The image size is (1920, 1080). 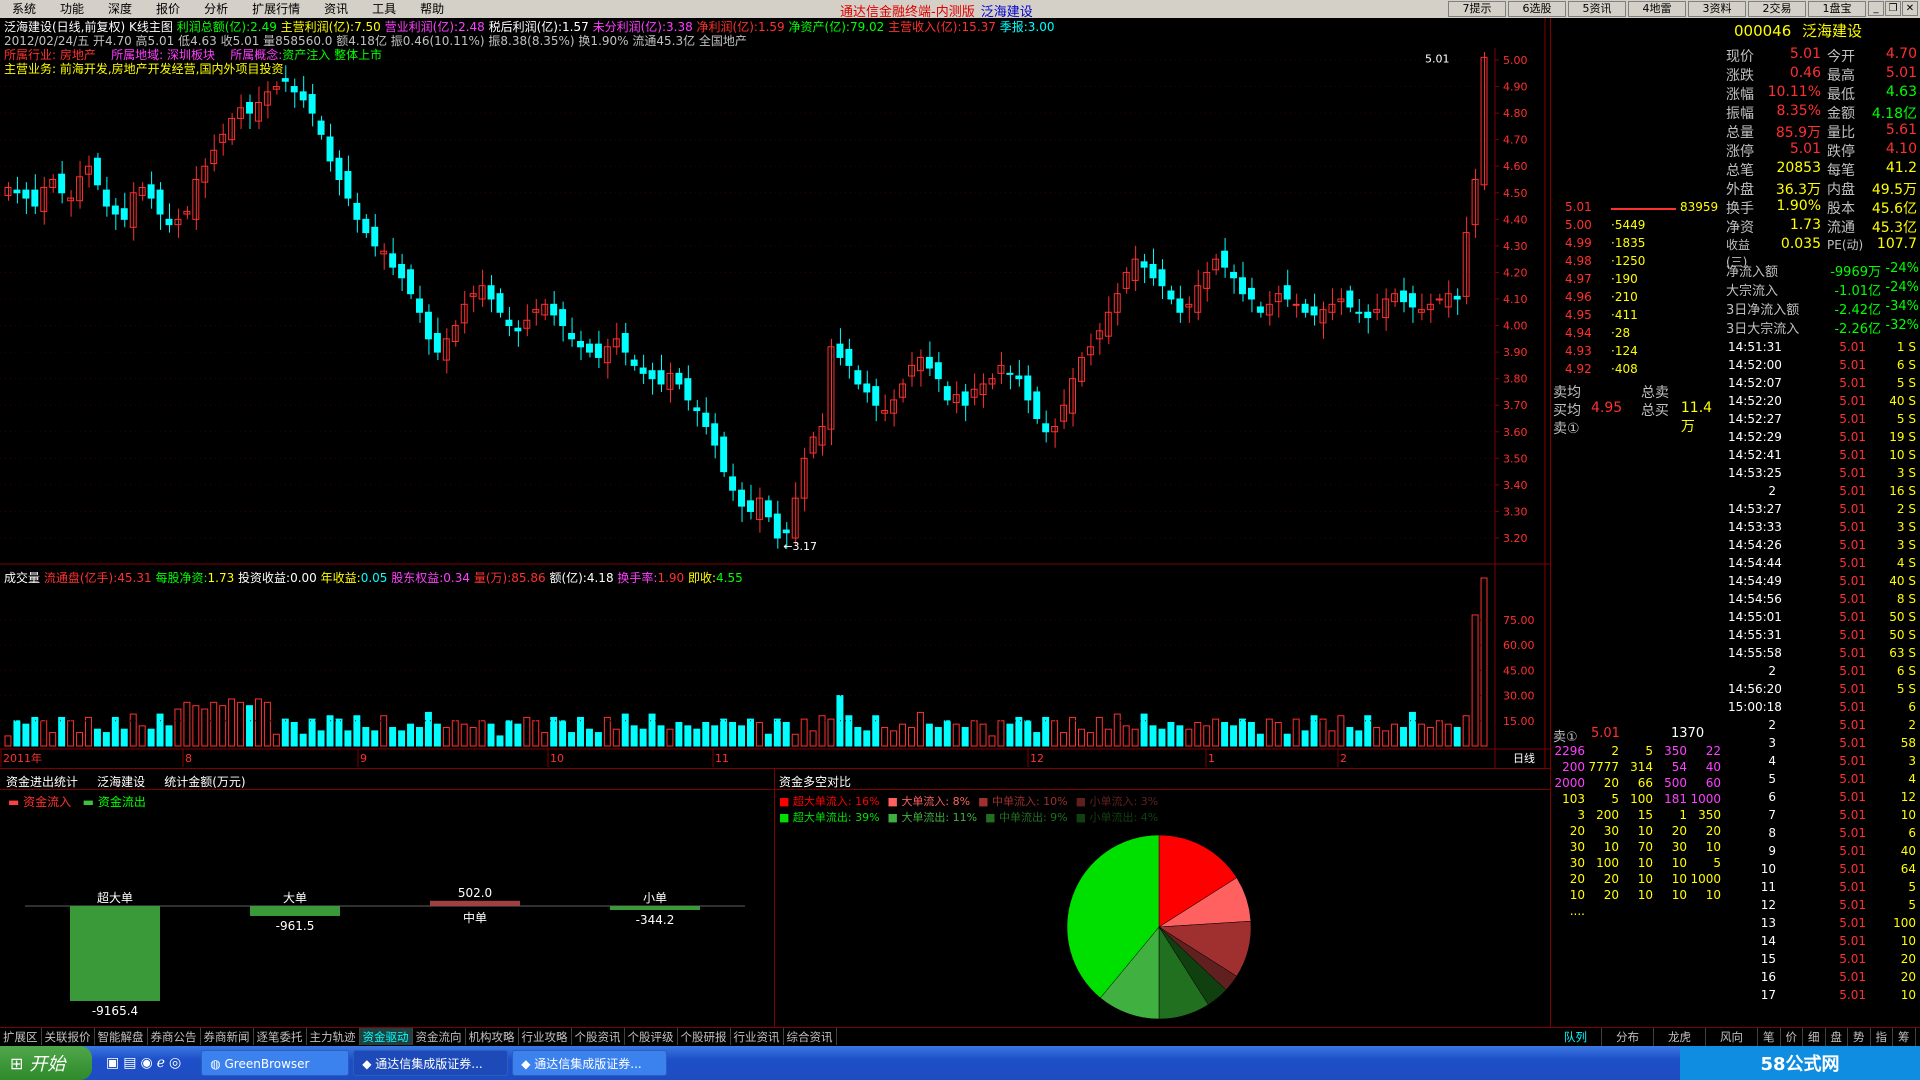 I want to click on queue-cell: 3, so click(x=1581, y=815).